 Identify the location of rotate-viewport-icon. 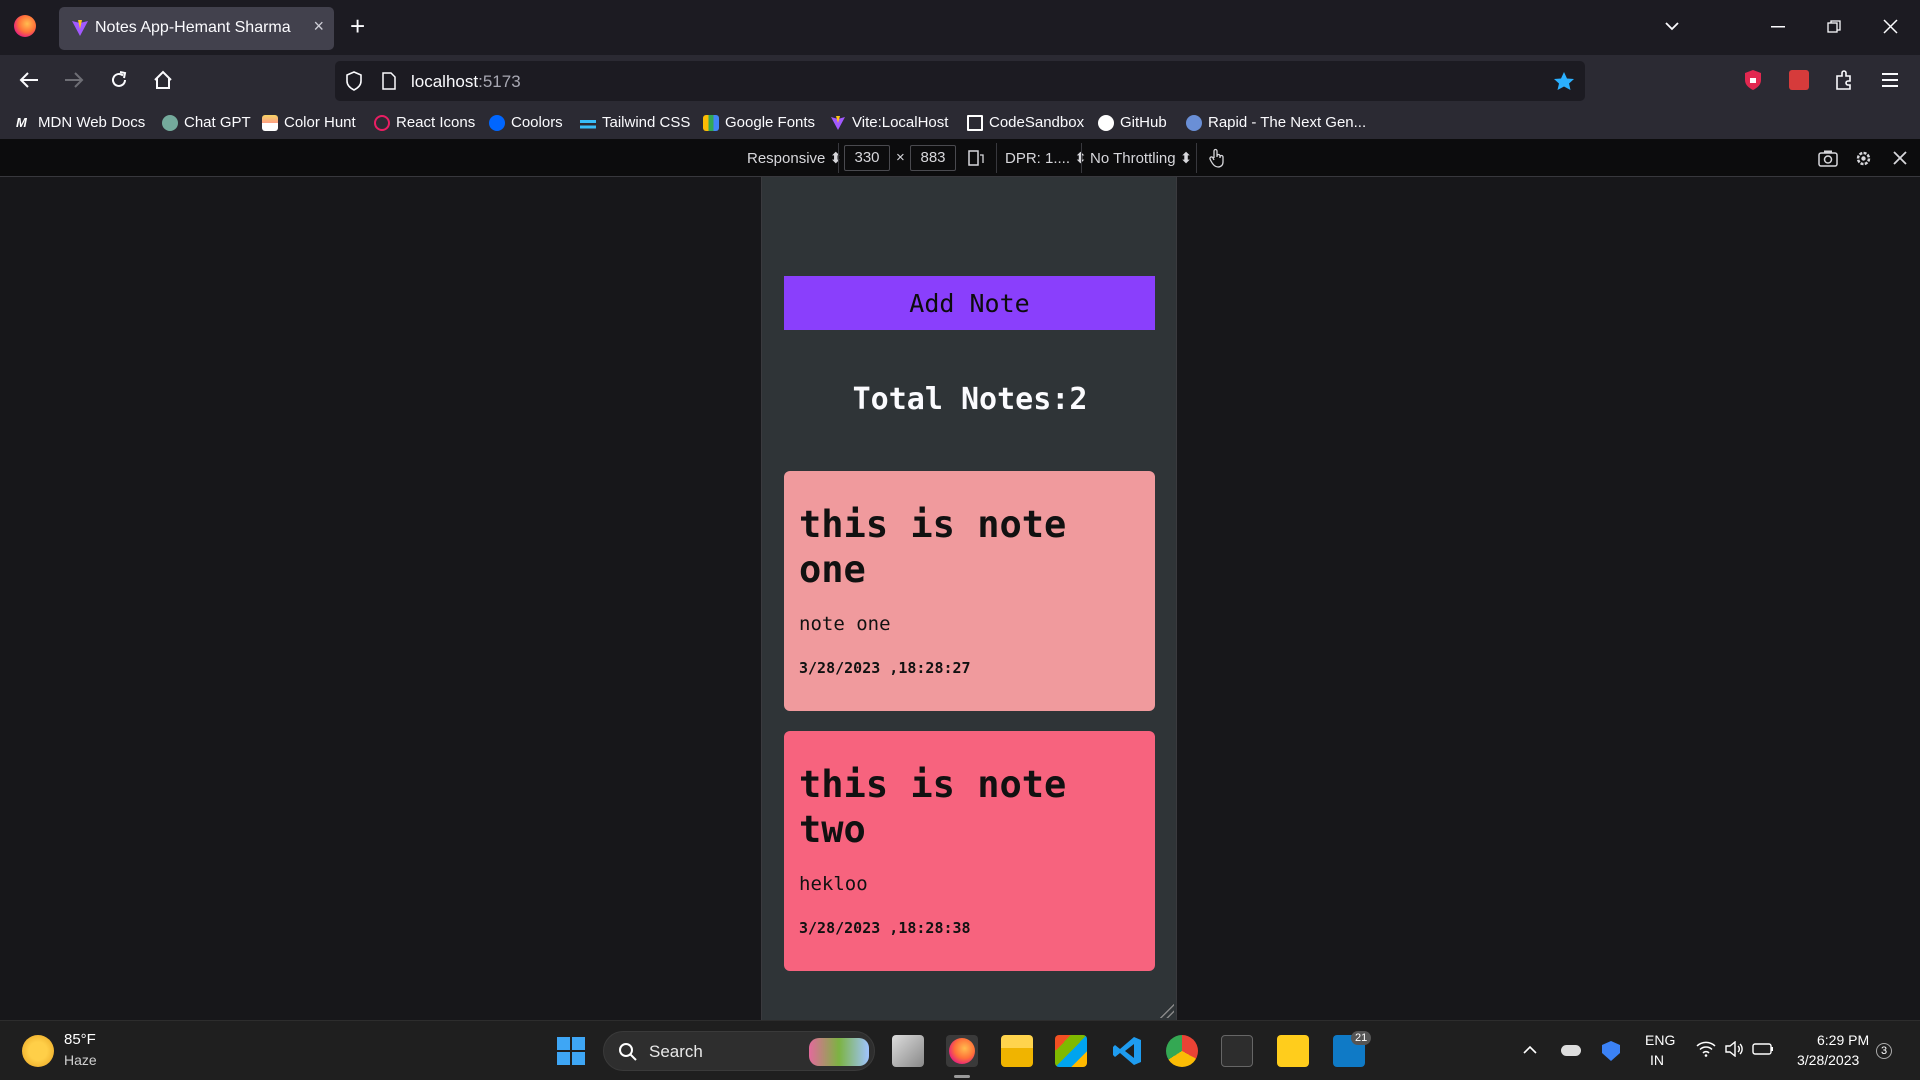
(976, 158).